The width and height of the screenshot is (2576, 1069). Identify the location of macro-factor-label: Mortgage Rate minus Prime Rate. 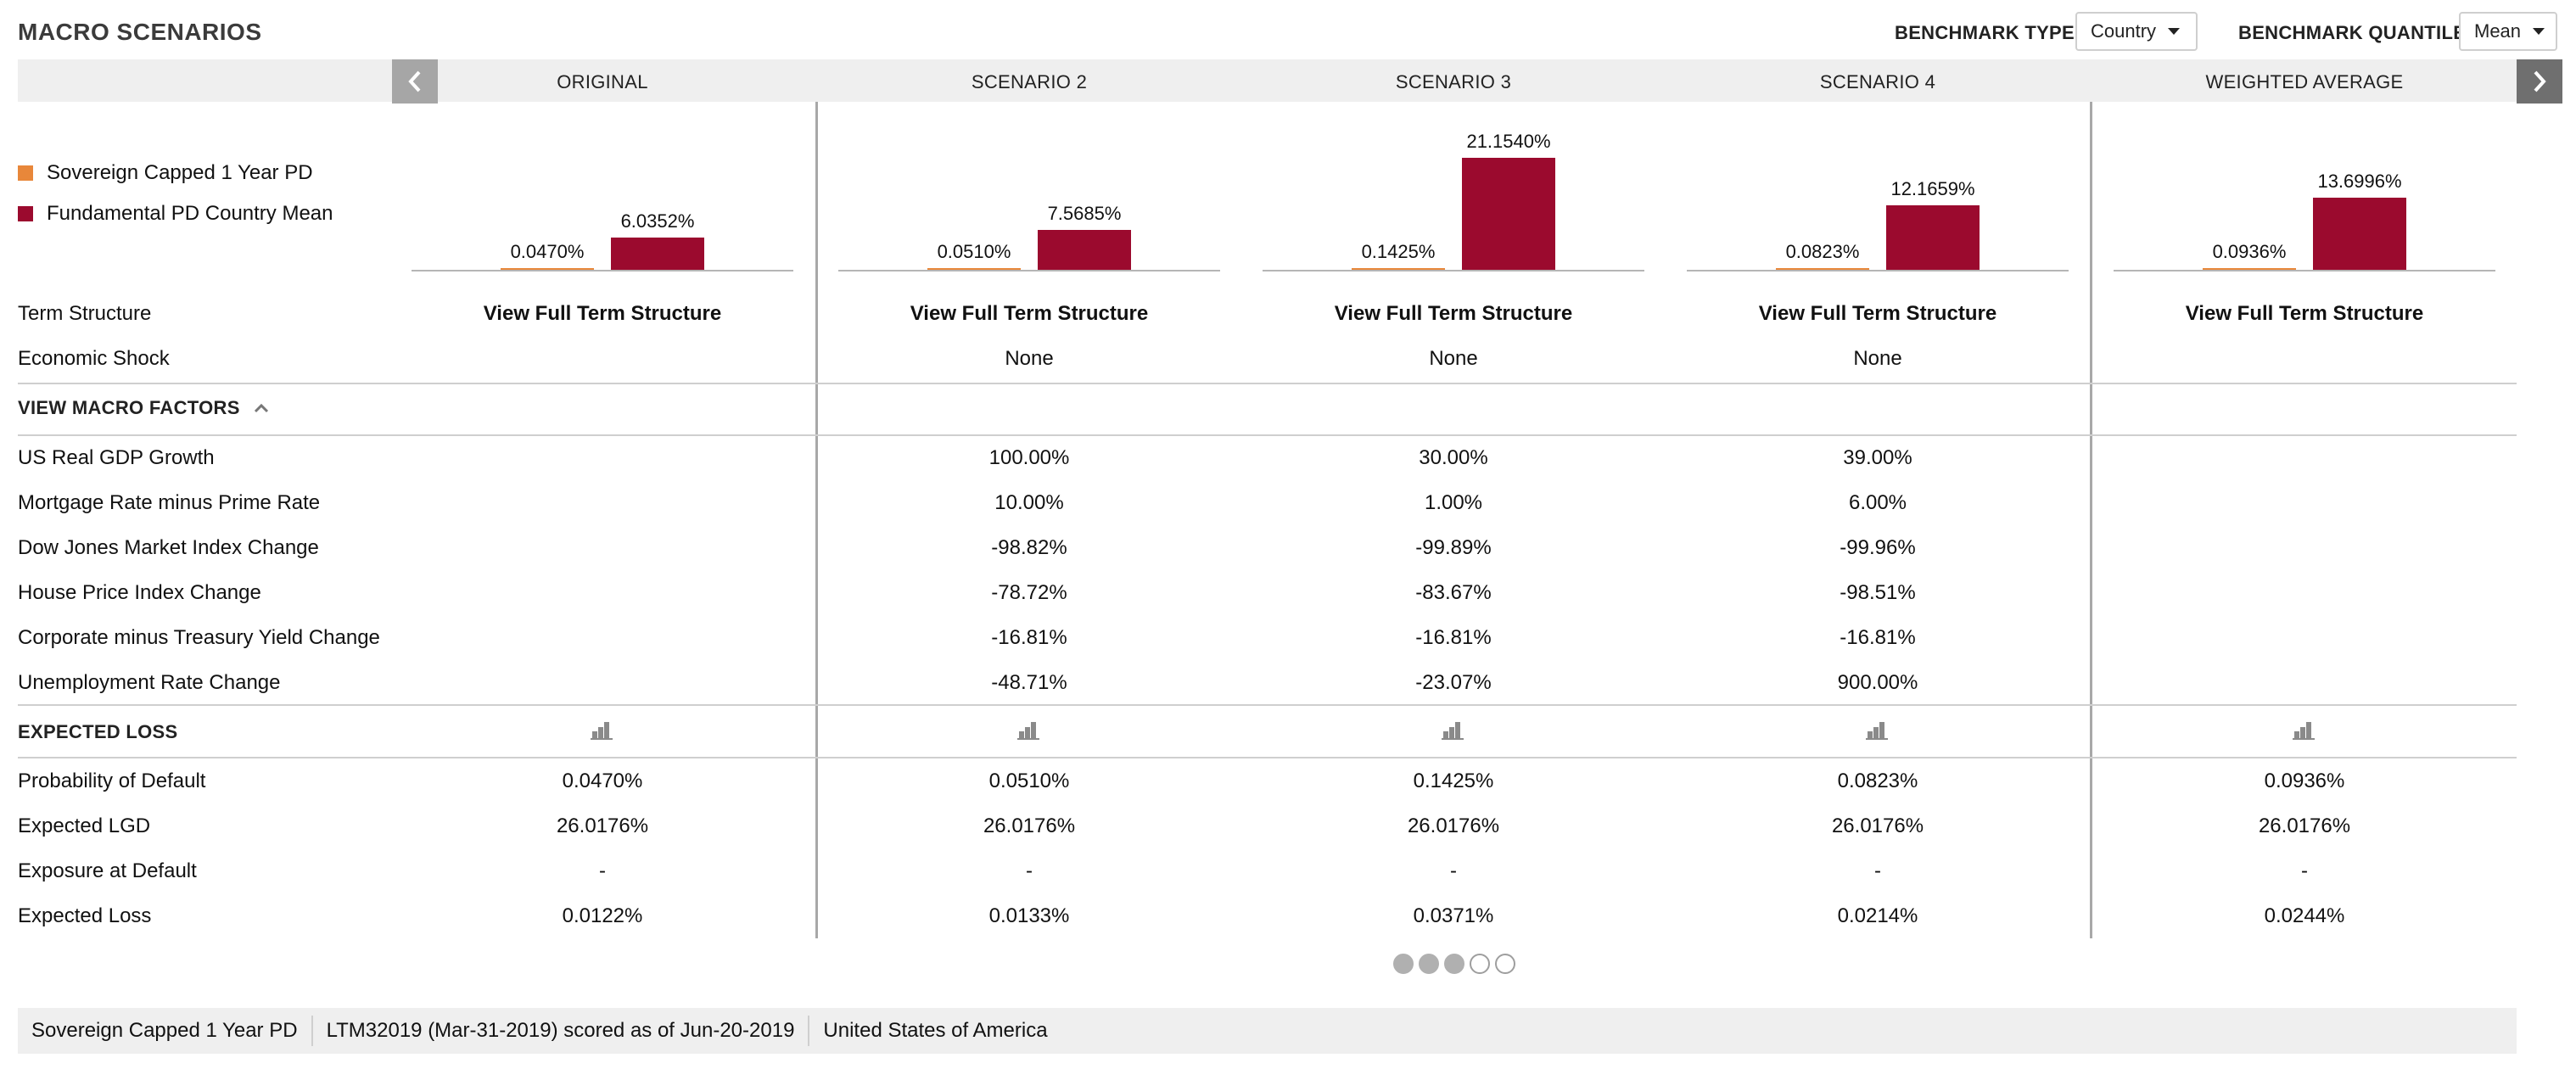
(169, 502).